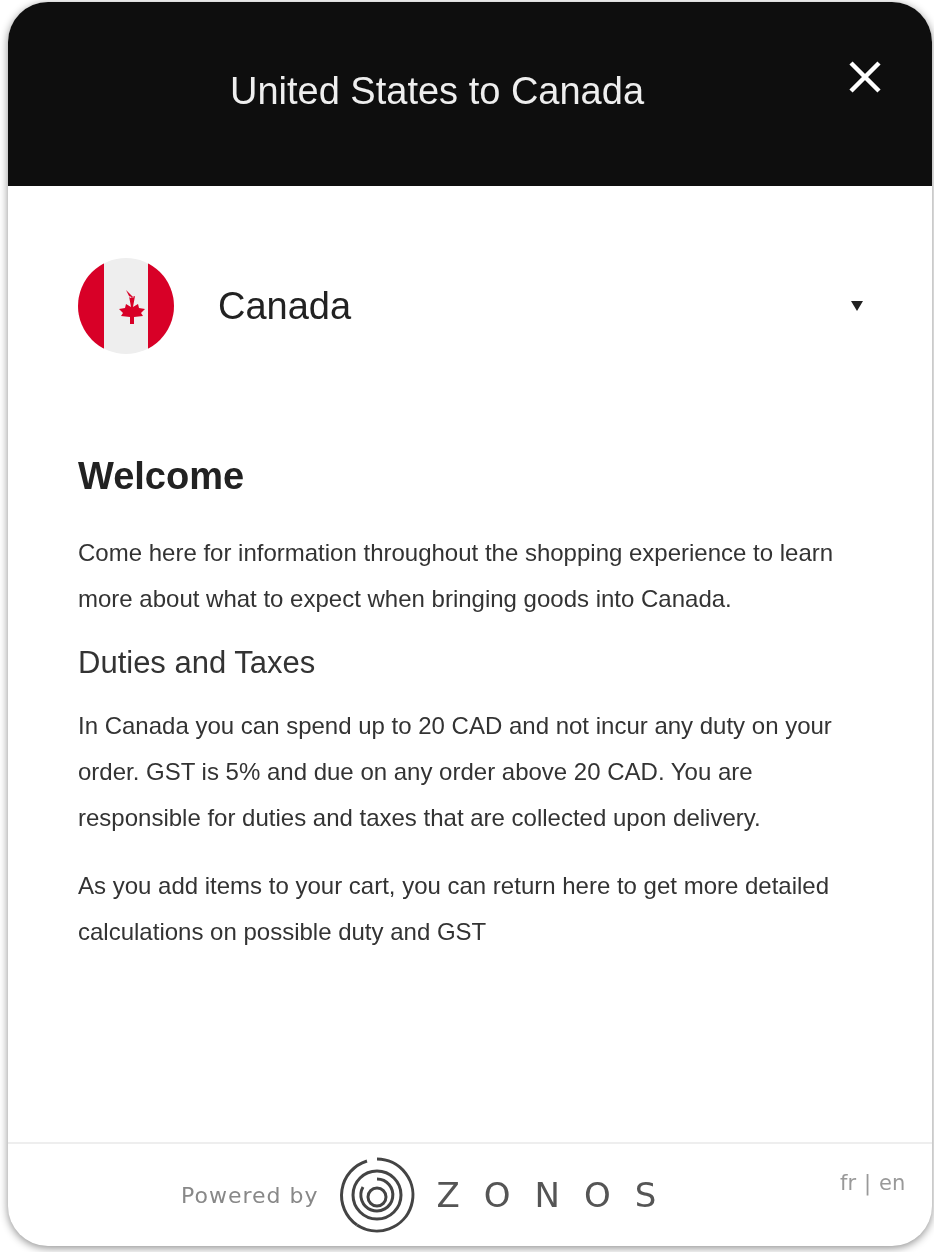 The width and height of the screenshot is (934, 1252). I want to click on close-icon, so click(865, 77).